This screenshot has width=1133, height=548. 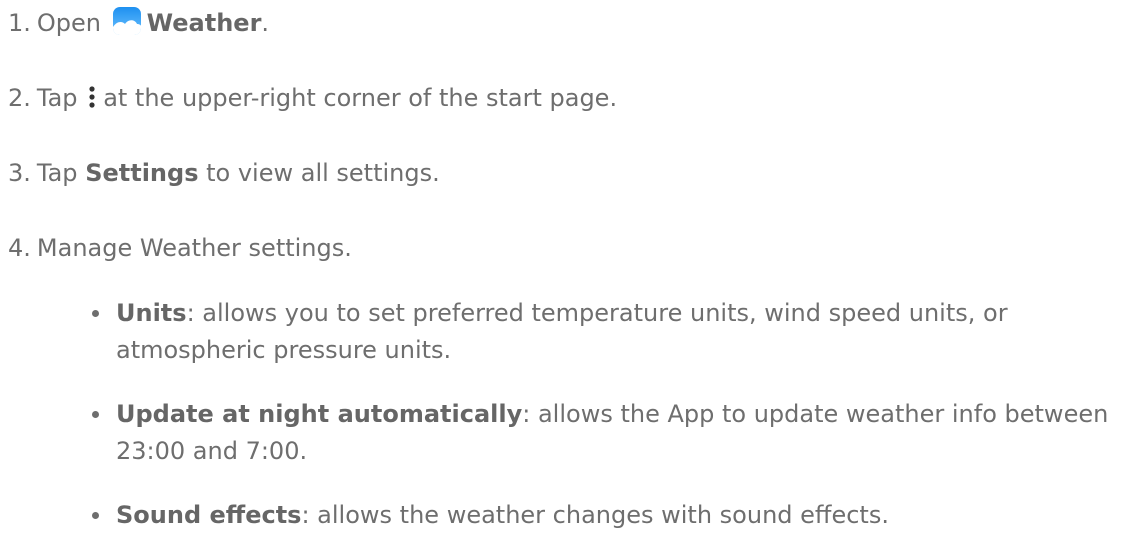 I want to click on more-options-icon, so click(x=92, y=97).